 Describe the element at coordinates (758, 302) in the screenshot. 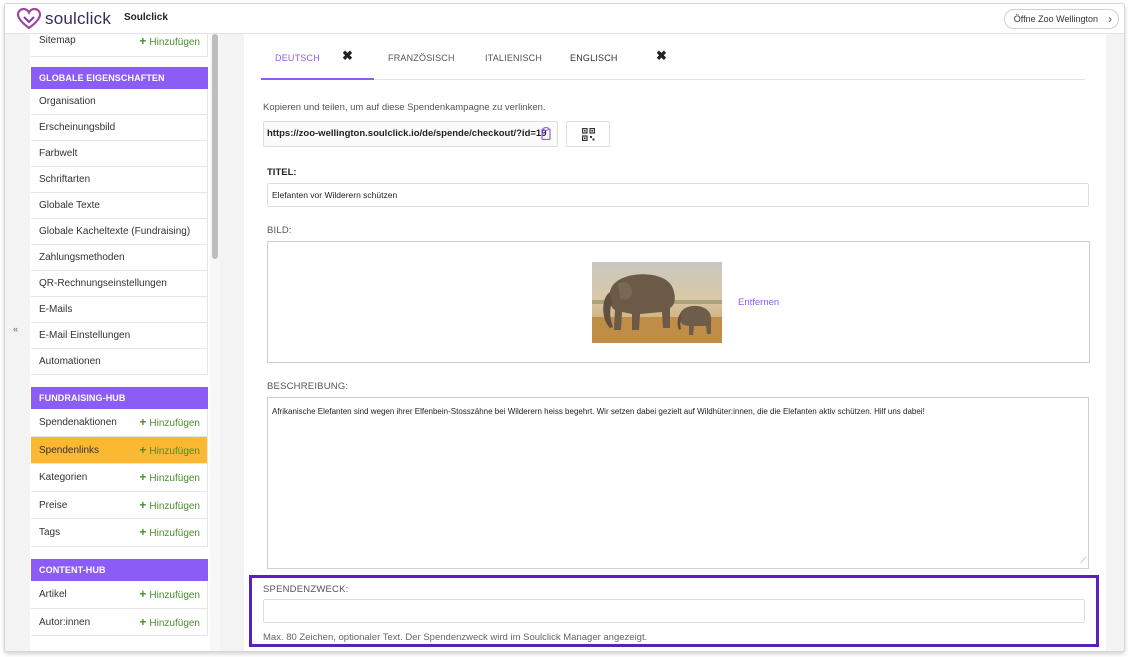

I see `remove-image-link: Entfernen` at that location.